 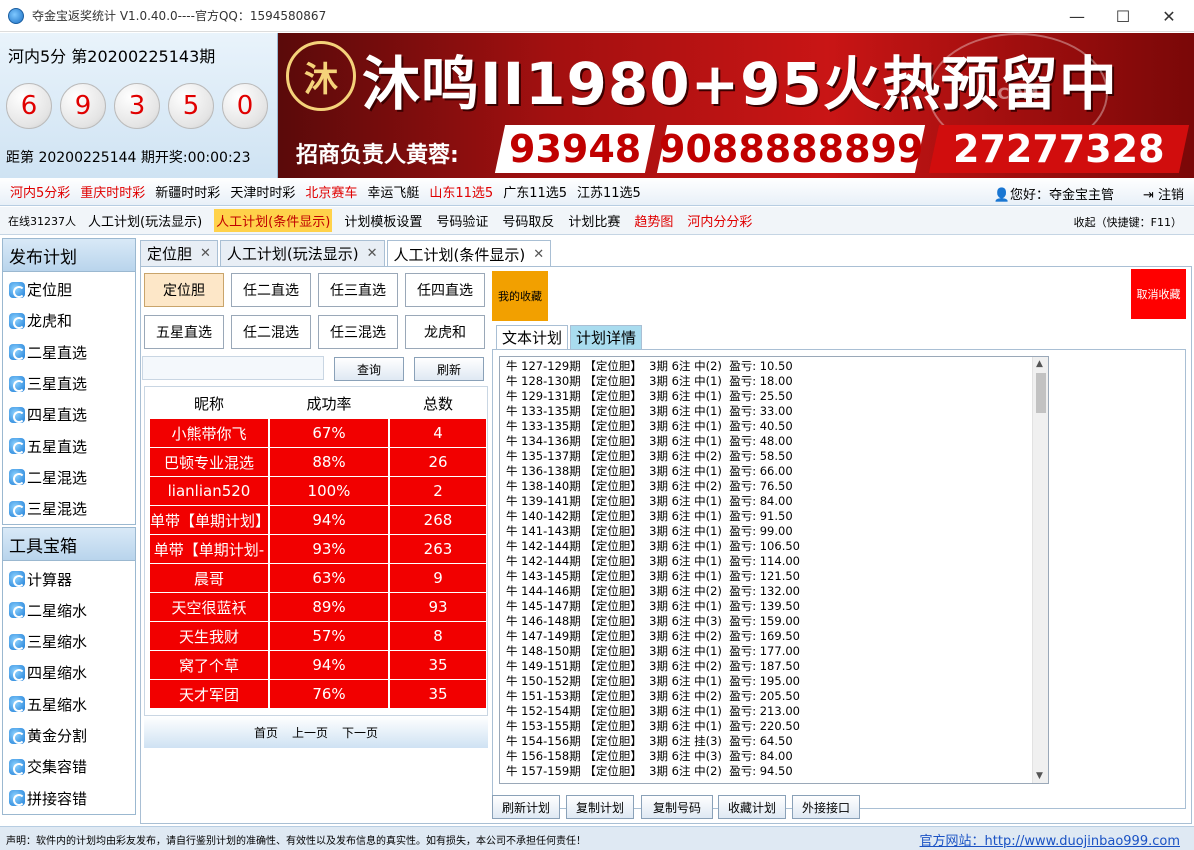 I want to click on main-tabs: 定位胆 ✕ 人工计划(玩法显示) ✕ 人工计划(条件显示) ✕, so click(x=346, y=253).